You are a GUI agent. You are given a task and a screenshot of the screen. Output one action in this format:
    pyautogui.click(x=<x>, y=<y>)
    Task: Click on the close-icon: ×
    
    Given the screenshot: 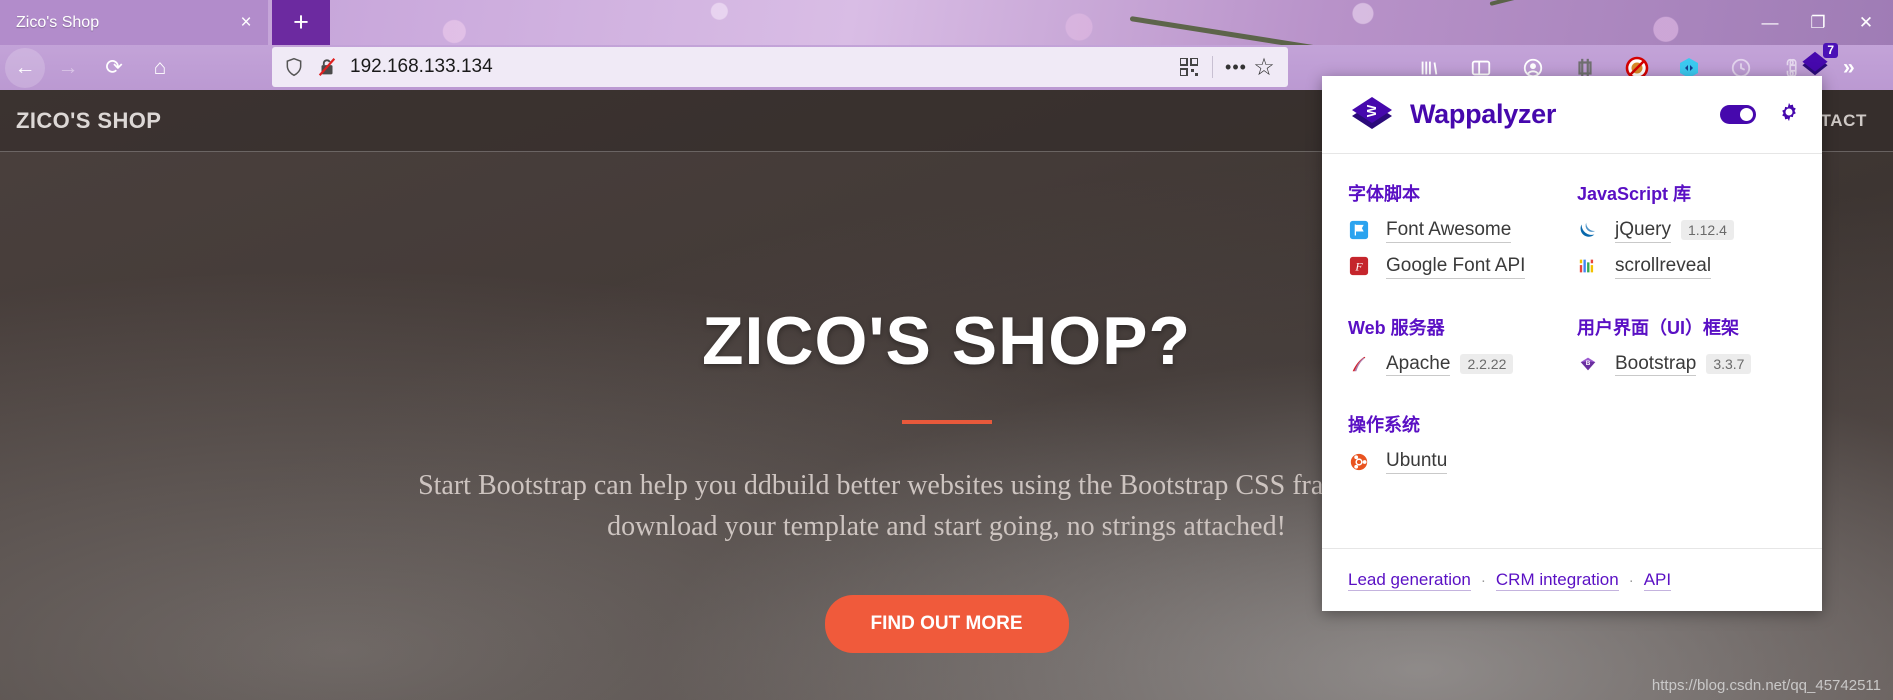 What is the action you would take?
    pyautogui.click(x=246, y=23)
    